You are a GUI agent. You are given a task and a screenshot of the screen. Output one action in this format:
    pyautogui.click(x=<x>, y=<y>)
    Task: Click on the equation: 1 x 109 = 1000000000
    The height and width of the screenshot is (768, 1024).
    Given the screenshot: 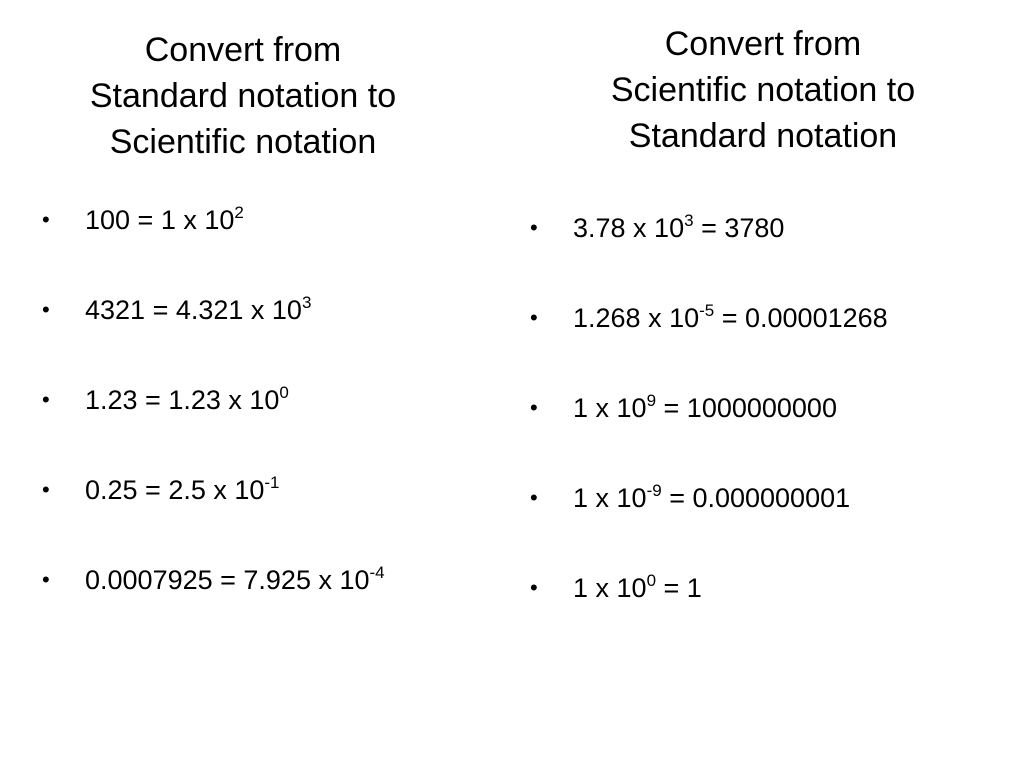 What is the action you would take?
    pyautogui.click(x=705, y=408)
    